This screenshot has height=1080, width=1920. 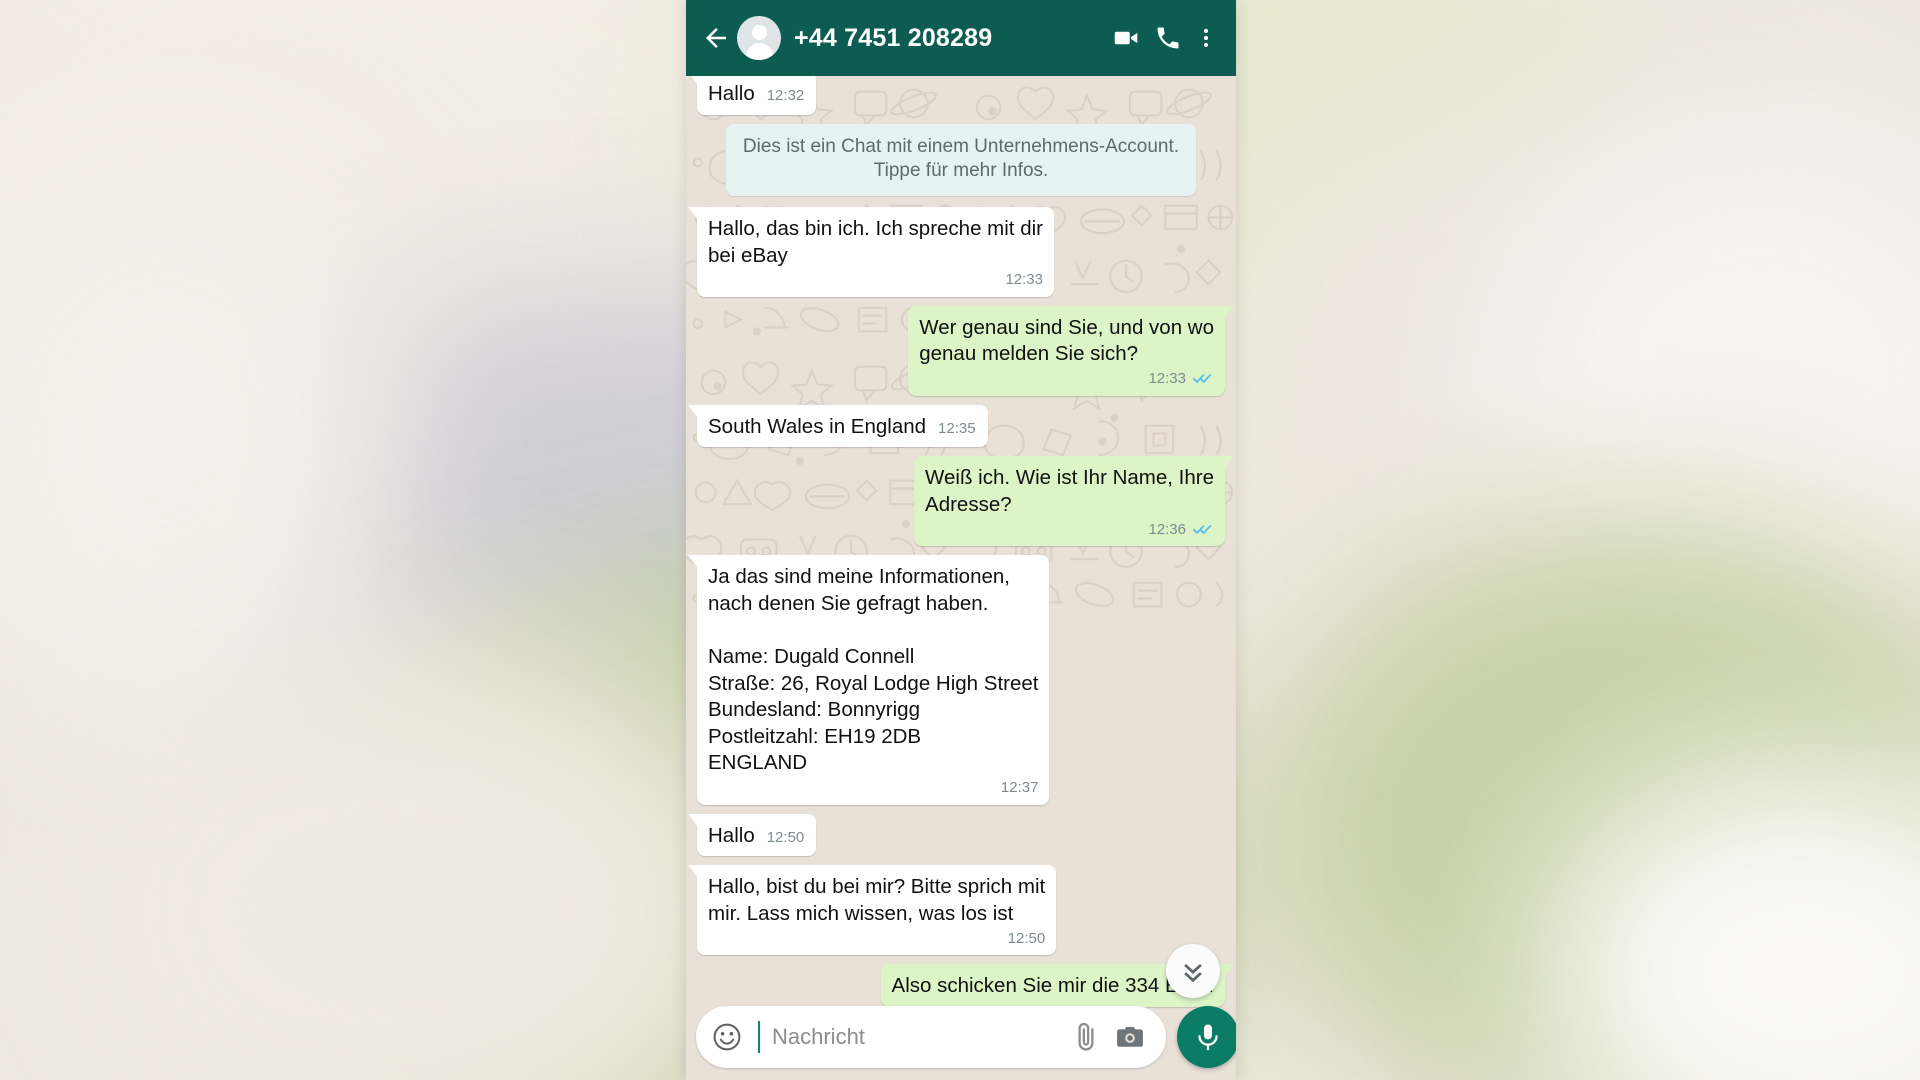 I want to click on message-meta: 12:37, so click(x=873, y=788).